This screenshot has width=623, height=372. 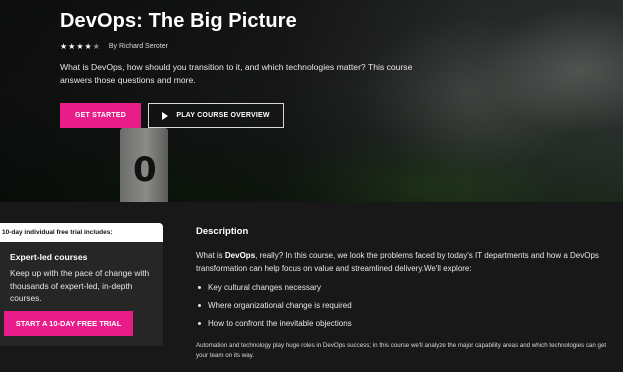 What do you see at coordinates (240, 255) in the screenshot?
I see `description-intro-bold: DevOps` at bounding box center [240, 255].